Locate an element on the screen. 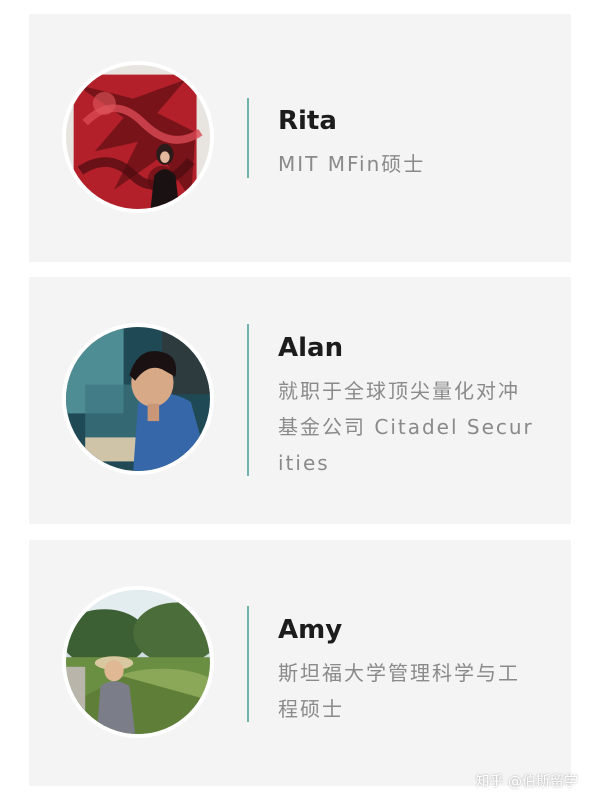 This screenshot has height=805, width=600. profile-text-amy: Amy 斯坦福大学管理科学与工程硕士 is located at coordinates (409, 670).